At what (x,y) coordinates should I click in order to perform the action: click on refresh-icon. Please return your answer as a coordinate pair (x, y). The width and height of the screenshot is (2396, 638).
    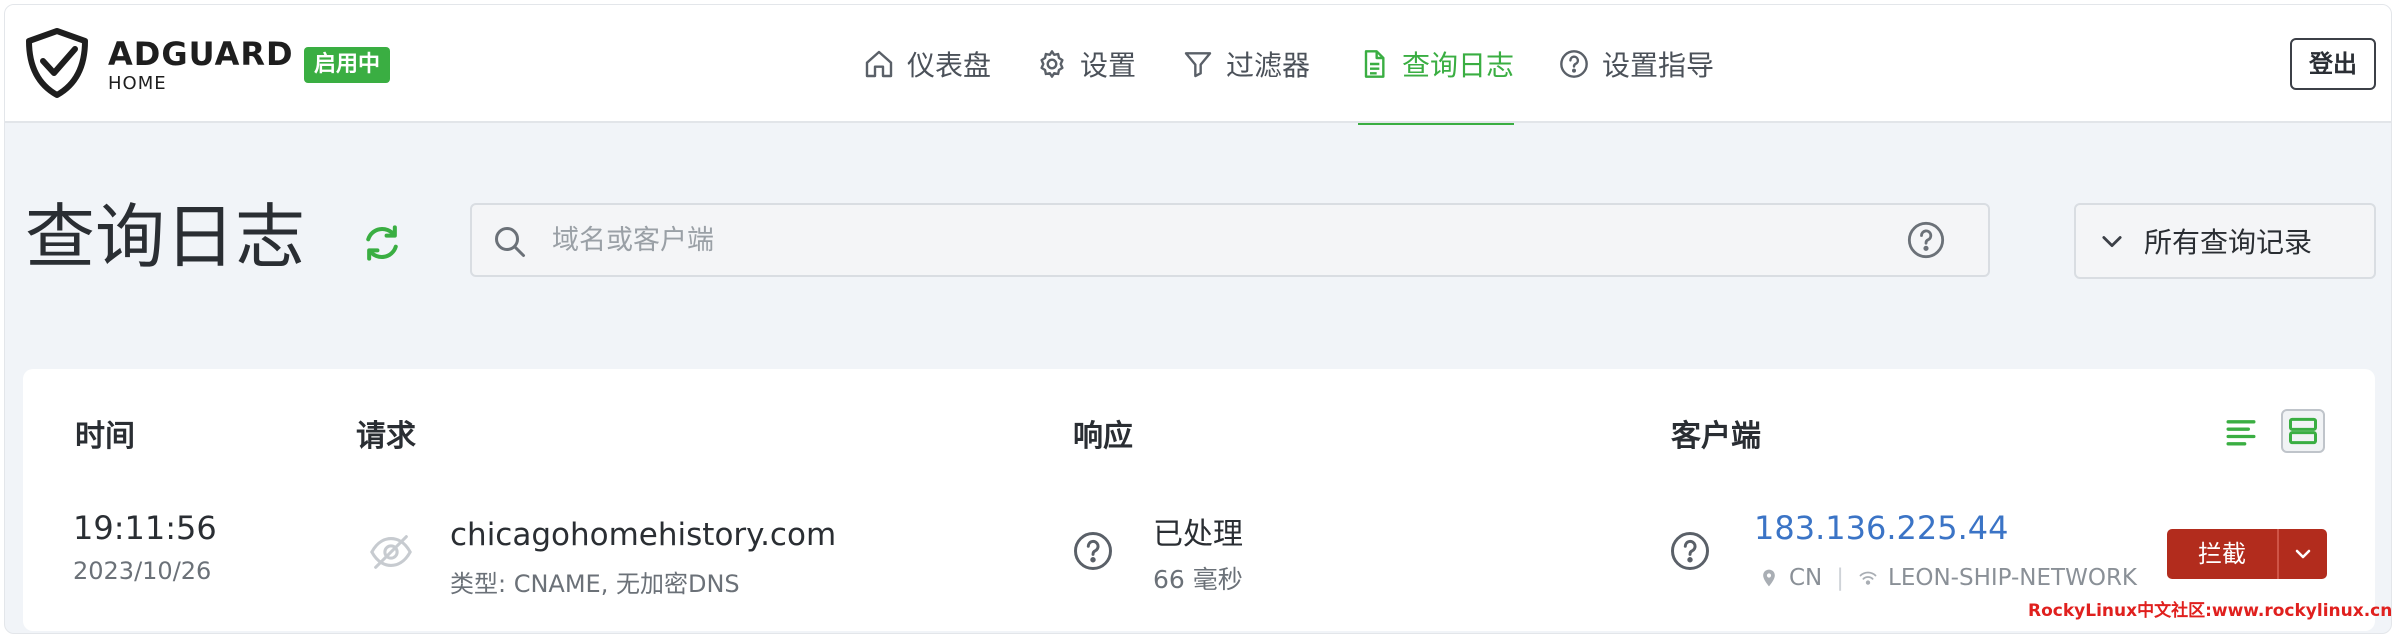
    Looking at the image, I should click on (382, 243).